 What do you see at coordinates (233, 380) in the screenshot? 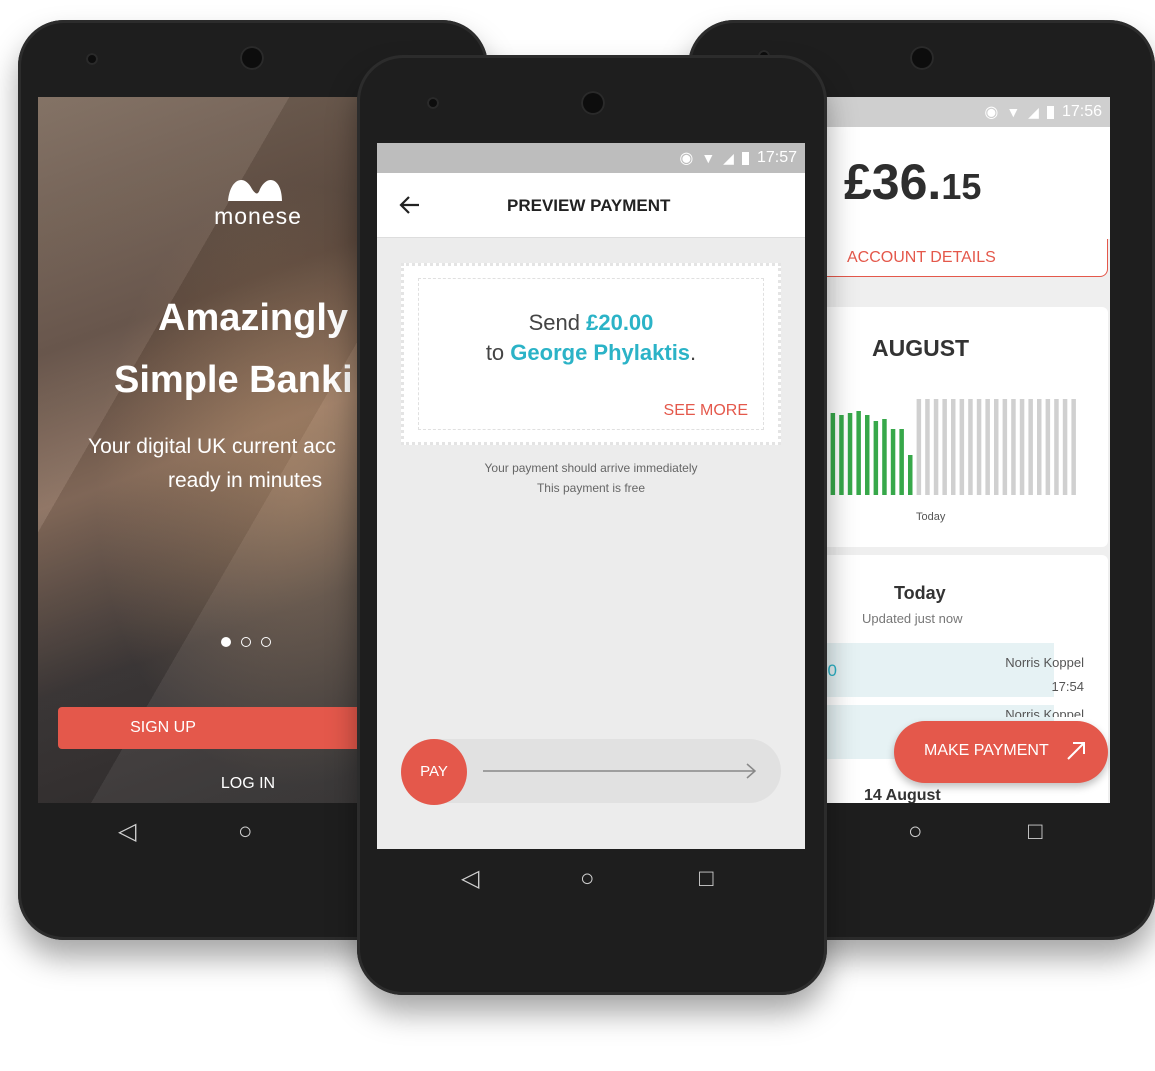
I see `headline-line-2: Simple Banki` at bounding box center [233, 380].